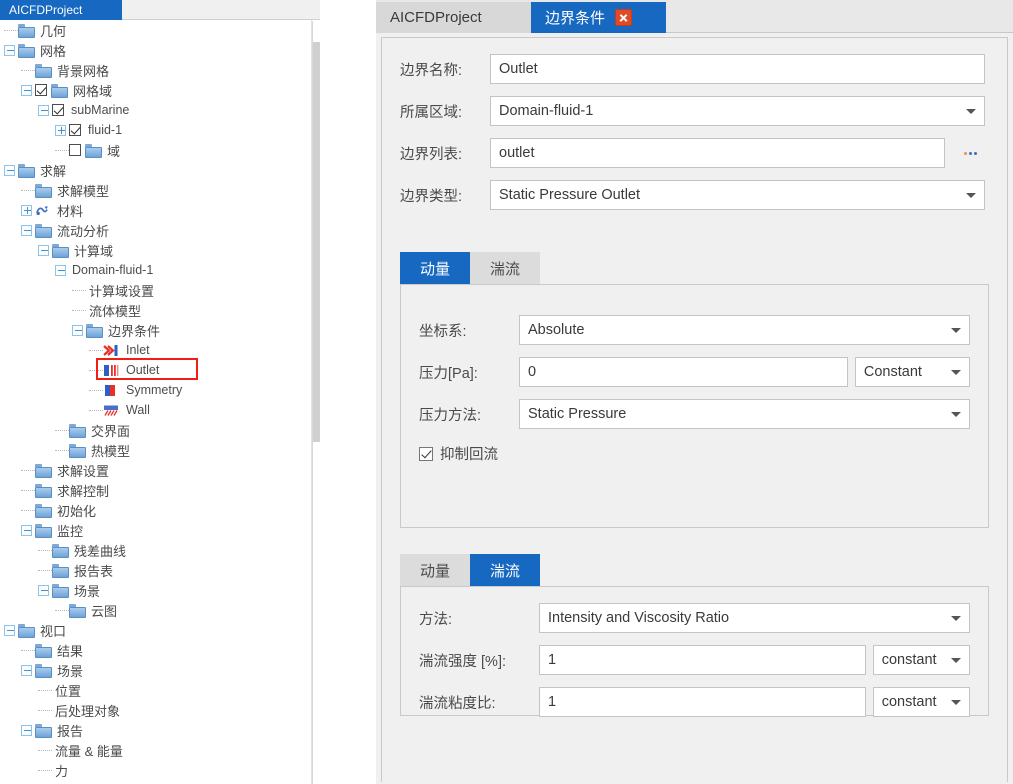 The height and width of the screenshot is (784, 1013). I want to click on tree-item-求解: 求解, so click(155, 170).